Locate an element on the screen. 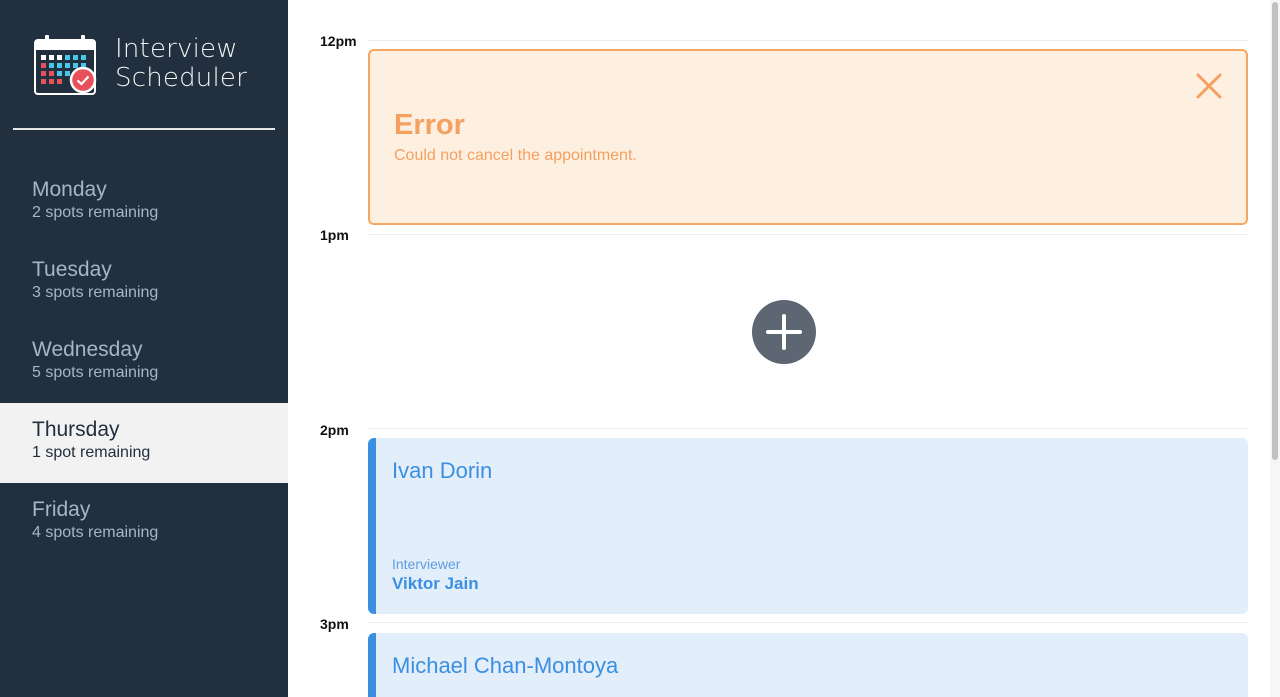  appointment-card: Michael Chan-Montoya is located at coordinates (808, 665).